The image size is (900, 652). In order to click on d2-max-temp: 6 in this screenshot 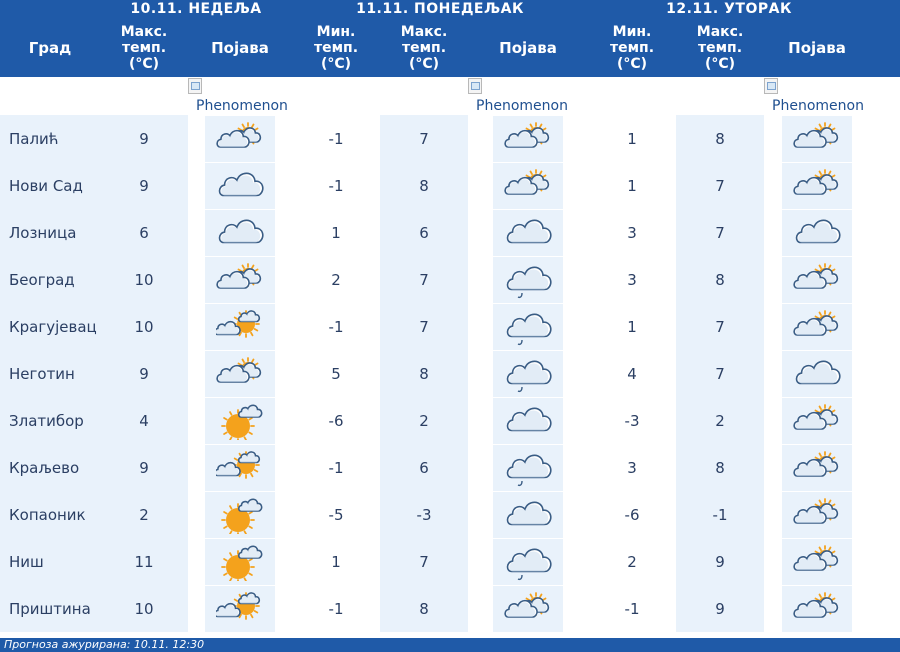, I will do `click(424, 467)`.